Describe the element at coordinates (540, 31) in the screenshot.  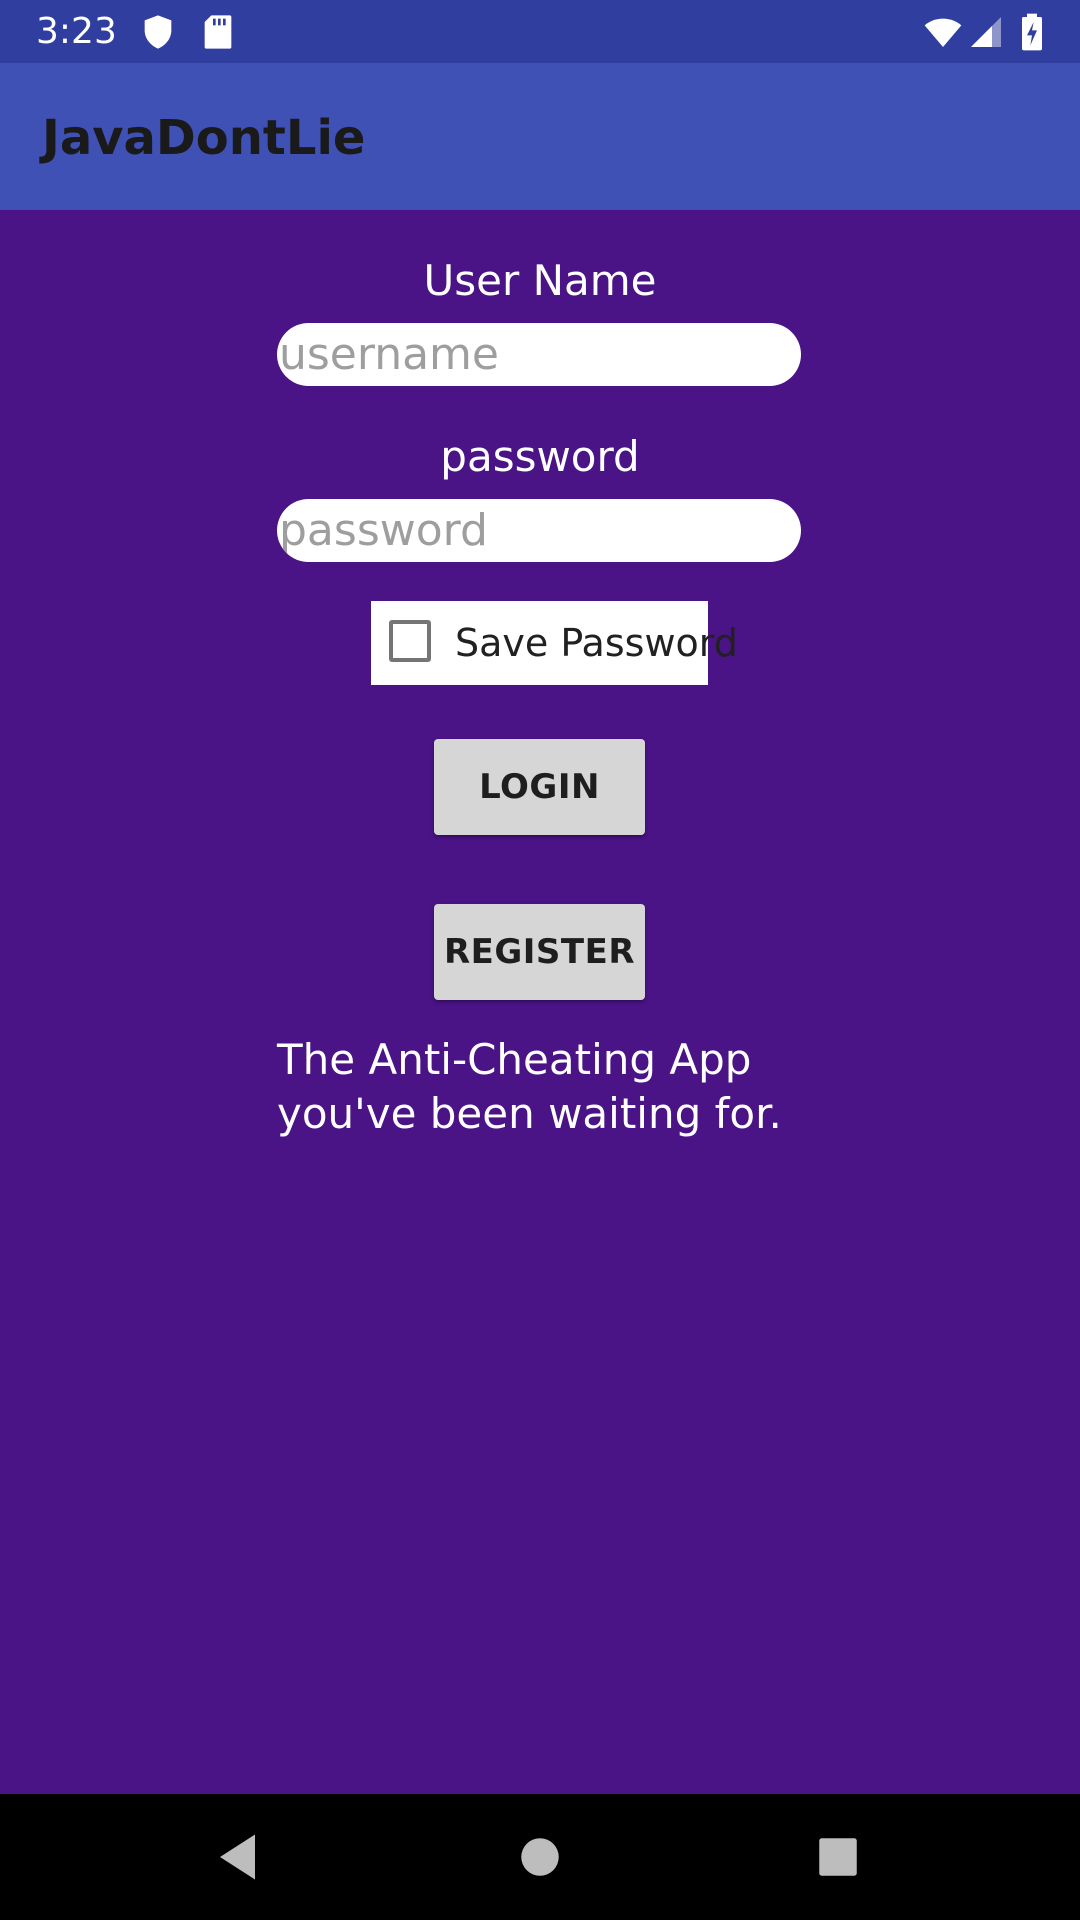
I see `status-bar: 3:23` at that location.